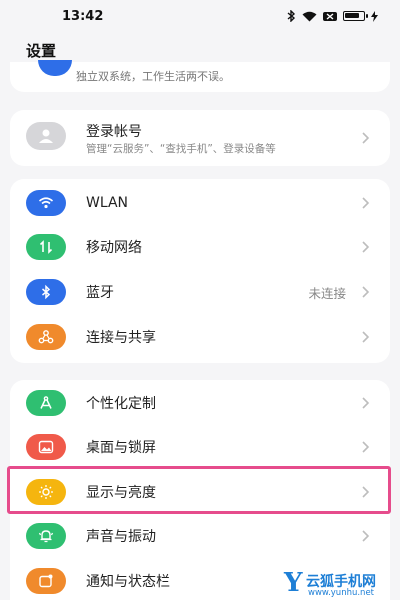  What do you see at coordinates (200, 247) in the screenshot?
I see `settings-item-mobile-network: 移动网络` at bounding box center [200, 247].